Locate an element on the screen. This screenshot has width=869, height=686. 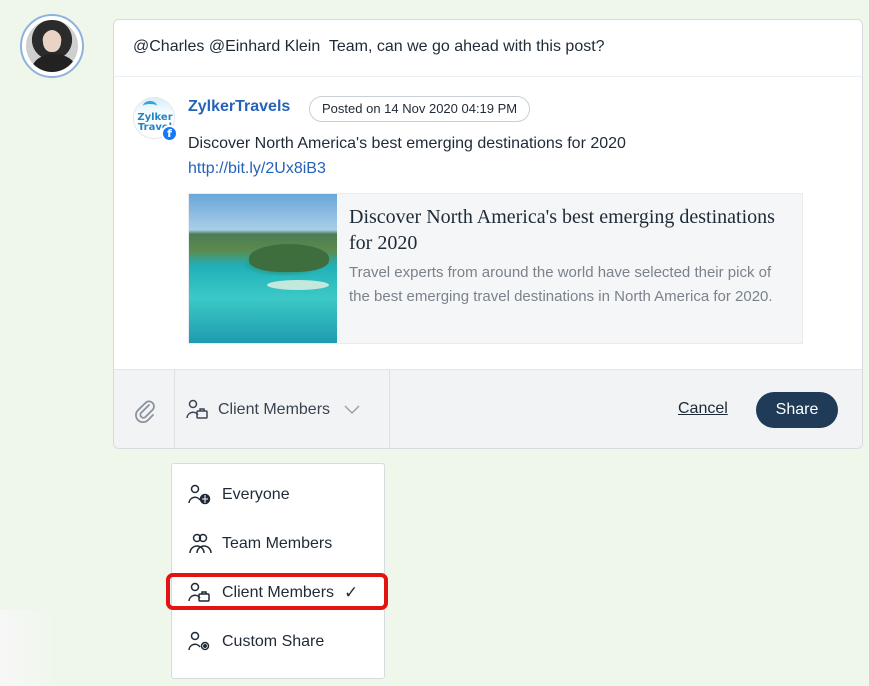
share-button: Share is located at coordinates (797, 410).